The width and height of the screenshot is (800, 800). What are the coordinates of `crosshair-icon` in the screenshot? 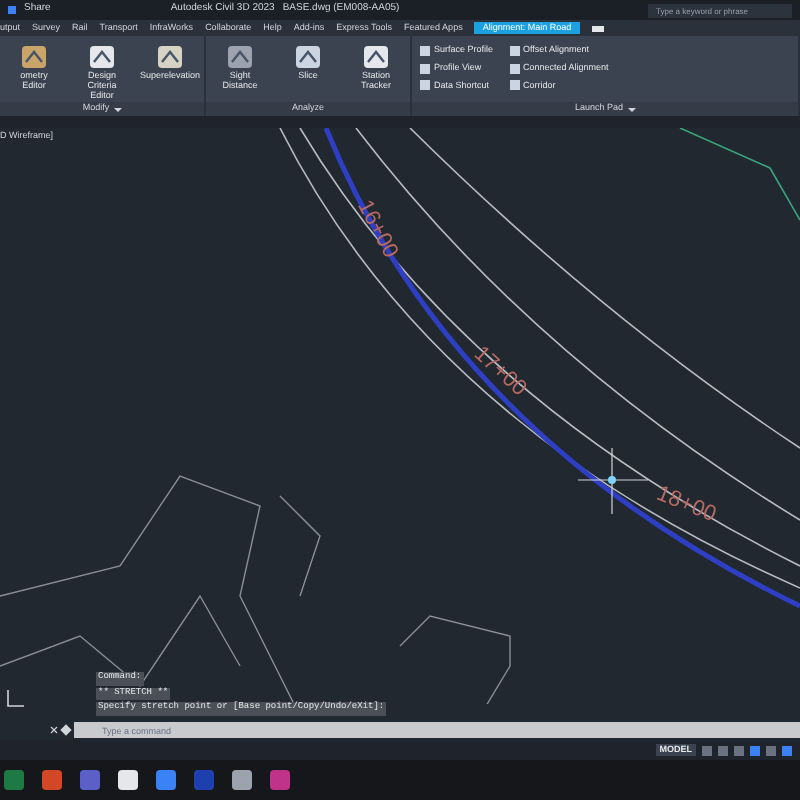 It's located at (613, 481).